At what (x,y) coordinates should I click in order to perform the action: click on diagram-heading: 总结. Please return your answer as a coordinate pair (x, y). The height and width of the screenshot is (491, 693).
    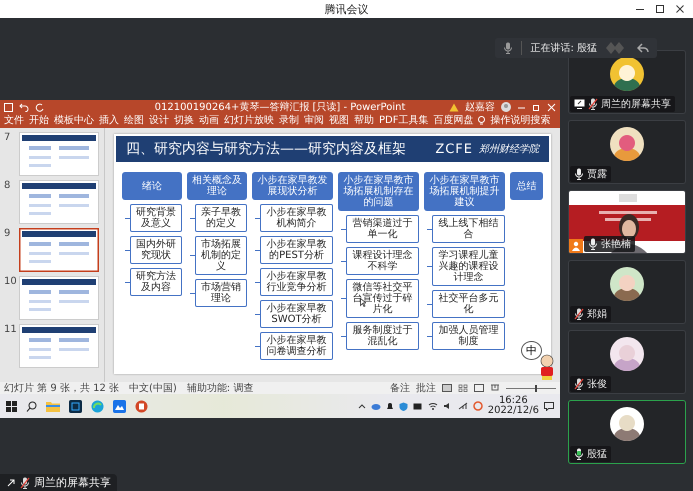
    Looking at the image, I should click on (526, 186).